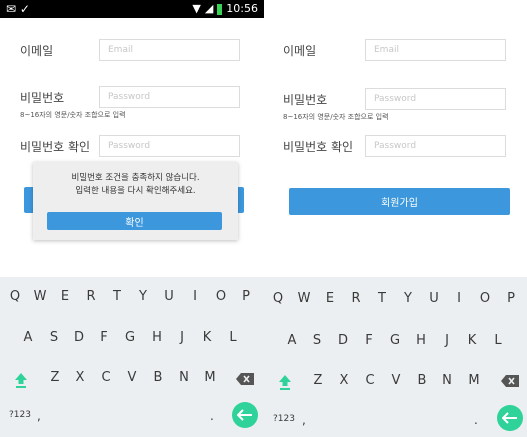 The width and height of the screenshot is (527, 437). What do you see at coordinates (459, 299) in the screenshot?
I see `key-i-2: I` at bounding box center [459, 299].